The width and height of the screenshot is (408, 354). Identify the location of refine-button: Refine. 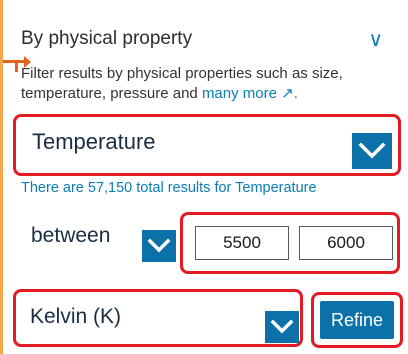
(357, 320).